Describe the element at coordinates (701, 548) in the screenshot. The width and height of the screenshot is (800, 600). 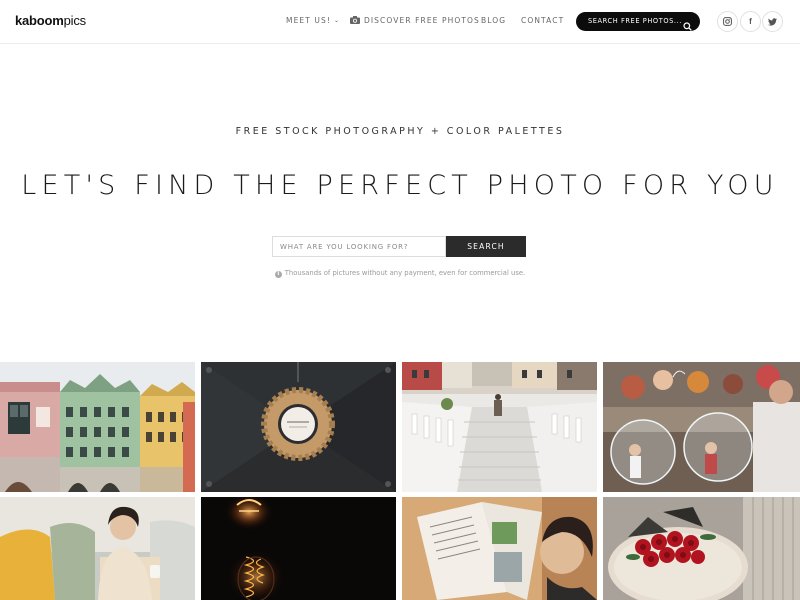
I see `photo-red-roses` at that location.